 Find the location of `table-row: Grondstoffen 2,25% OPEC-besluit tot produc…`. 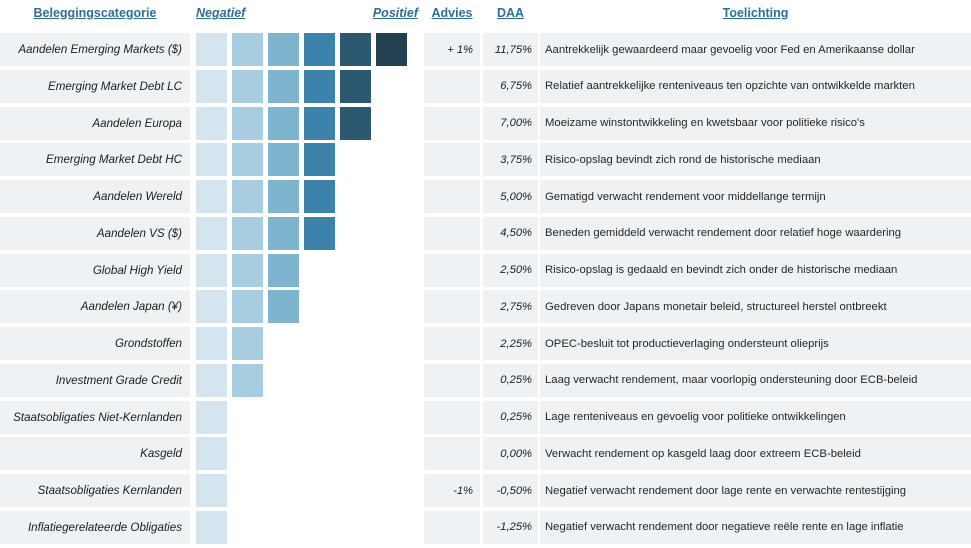

table-row: Grondstoffen 2,25% OPEC-besluit tot produc… is located at coordinates (485, 343).